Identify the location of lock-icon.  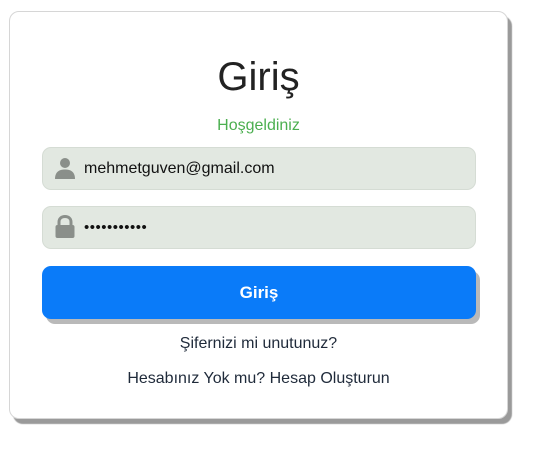
(65, 226).